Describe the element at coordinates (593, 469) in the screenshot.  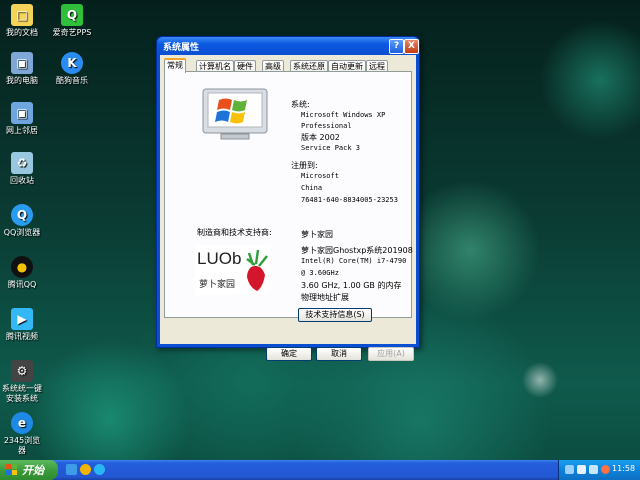
I see `tray-display-icon` at that location.